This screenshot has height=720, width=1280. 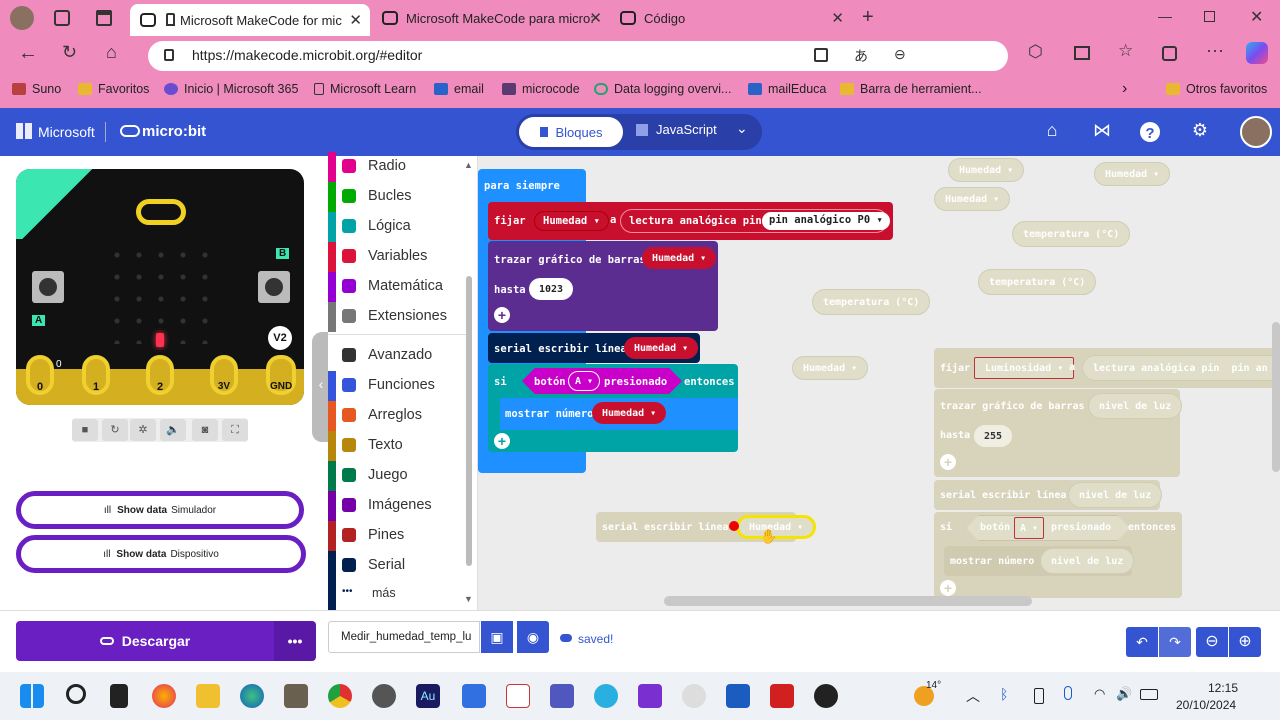 I want to click on tab-makecode-1: Microsoft MakeCode for mic ✕, so click(x=250, y=20).